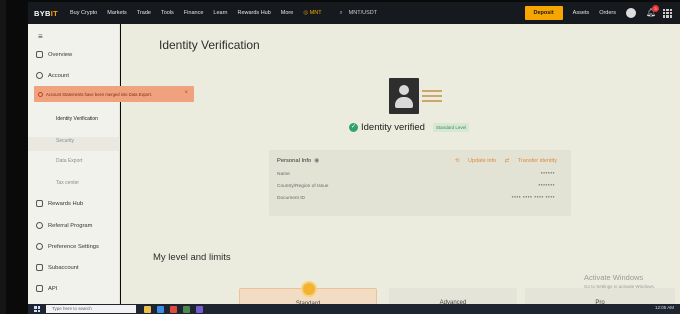 Image resolution: width=680 pixels, height=314 pixels. Describe the element at coordinates (287, 13) in the screenshot. I see `nav-more: More` at that location.